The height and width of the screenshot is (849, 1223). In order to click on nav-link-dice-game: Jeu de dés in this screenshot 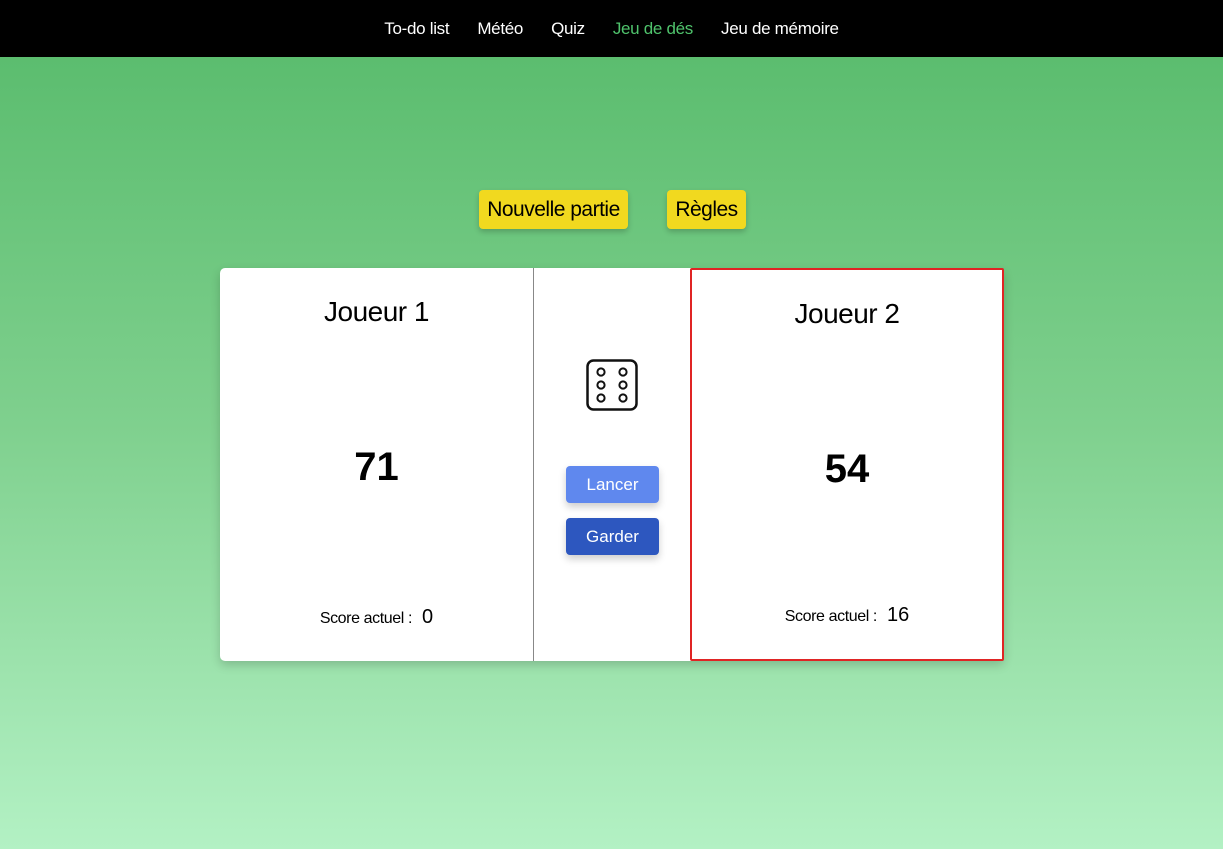, I will do `click(653, 29)`.